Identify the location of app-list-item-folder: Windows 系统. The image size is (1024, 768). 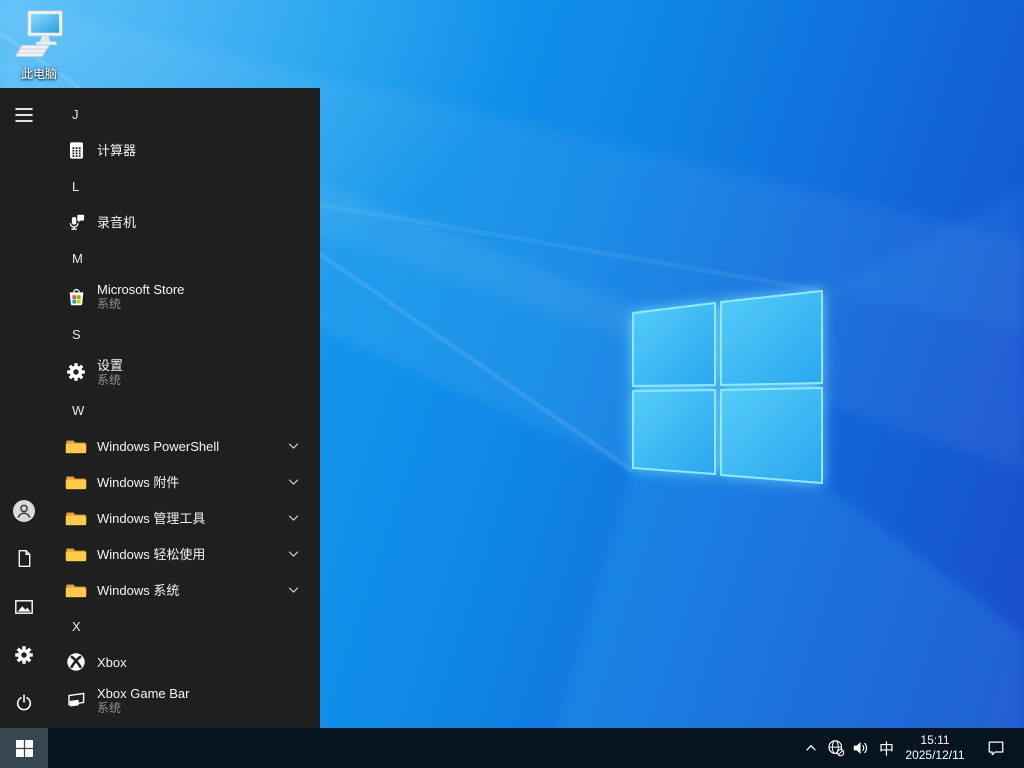
(184, 590).